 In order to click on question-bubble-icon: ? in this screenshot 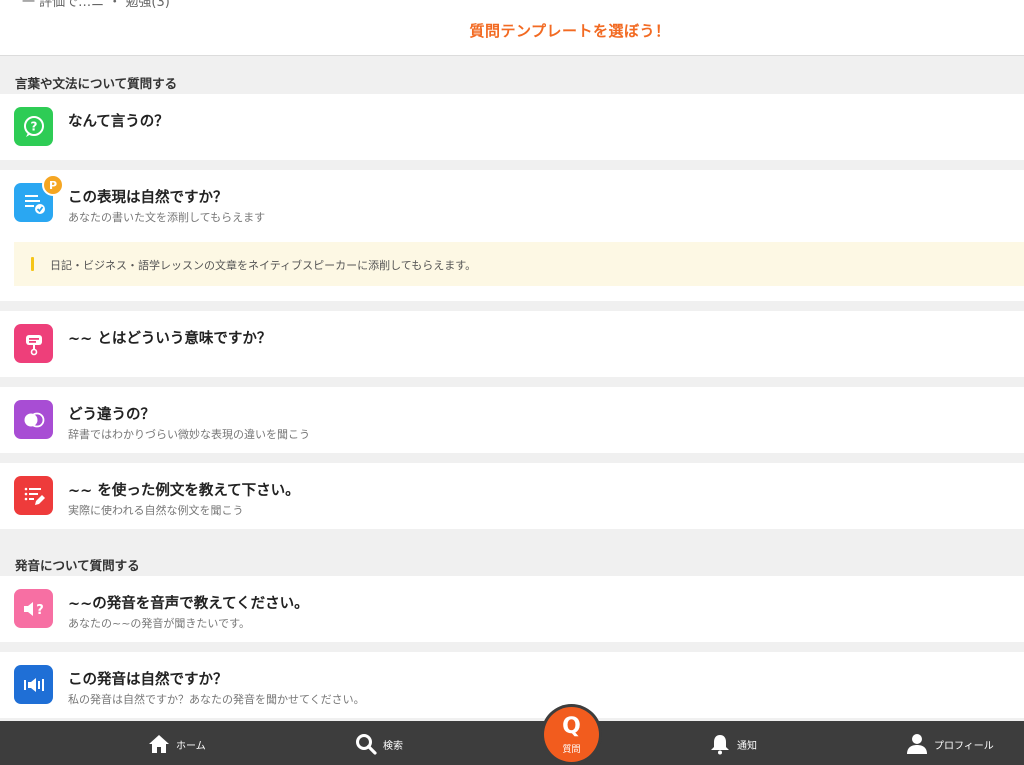, I will do `click(33, 126)`.